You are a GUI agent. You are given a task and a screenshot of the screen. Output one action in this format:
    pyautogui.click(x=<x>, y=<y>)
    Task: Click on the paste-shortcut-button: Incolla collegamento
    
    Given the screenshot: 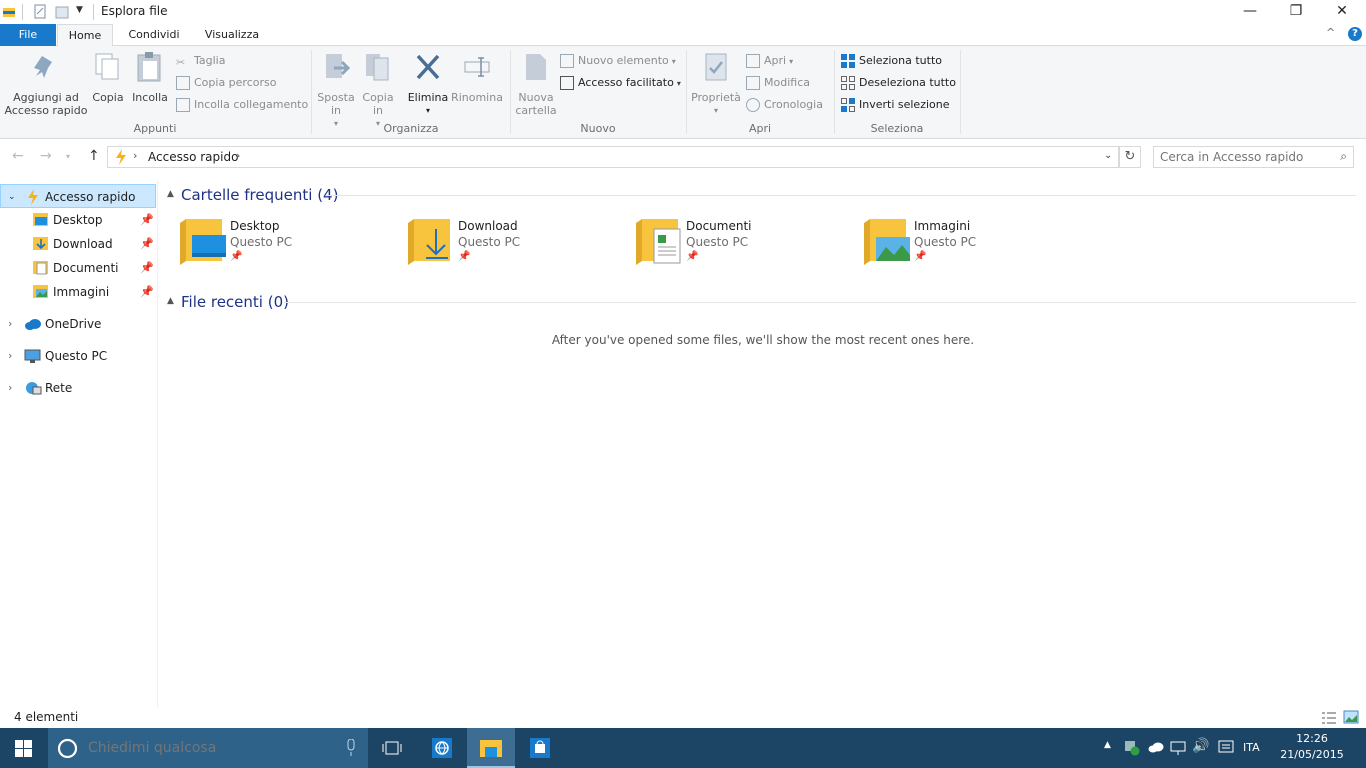 What is the action you would take?
    pyautogui.click(x=242, y=105)
    